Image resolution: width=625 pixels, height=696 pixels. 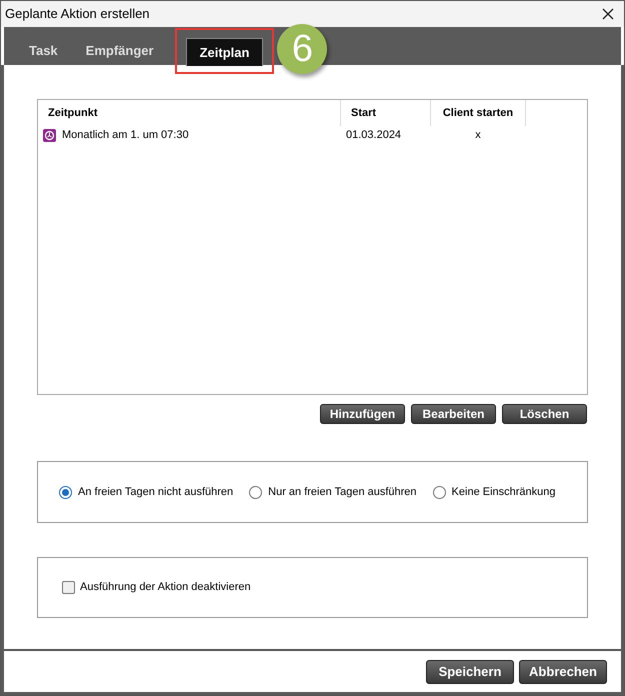 What do you see at coordinates (225, 52) in the screenshot?
I see `tab: Zeitplan` at bounding box center [225, 52].